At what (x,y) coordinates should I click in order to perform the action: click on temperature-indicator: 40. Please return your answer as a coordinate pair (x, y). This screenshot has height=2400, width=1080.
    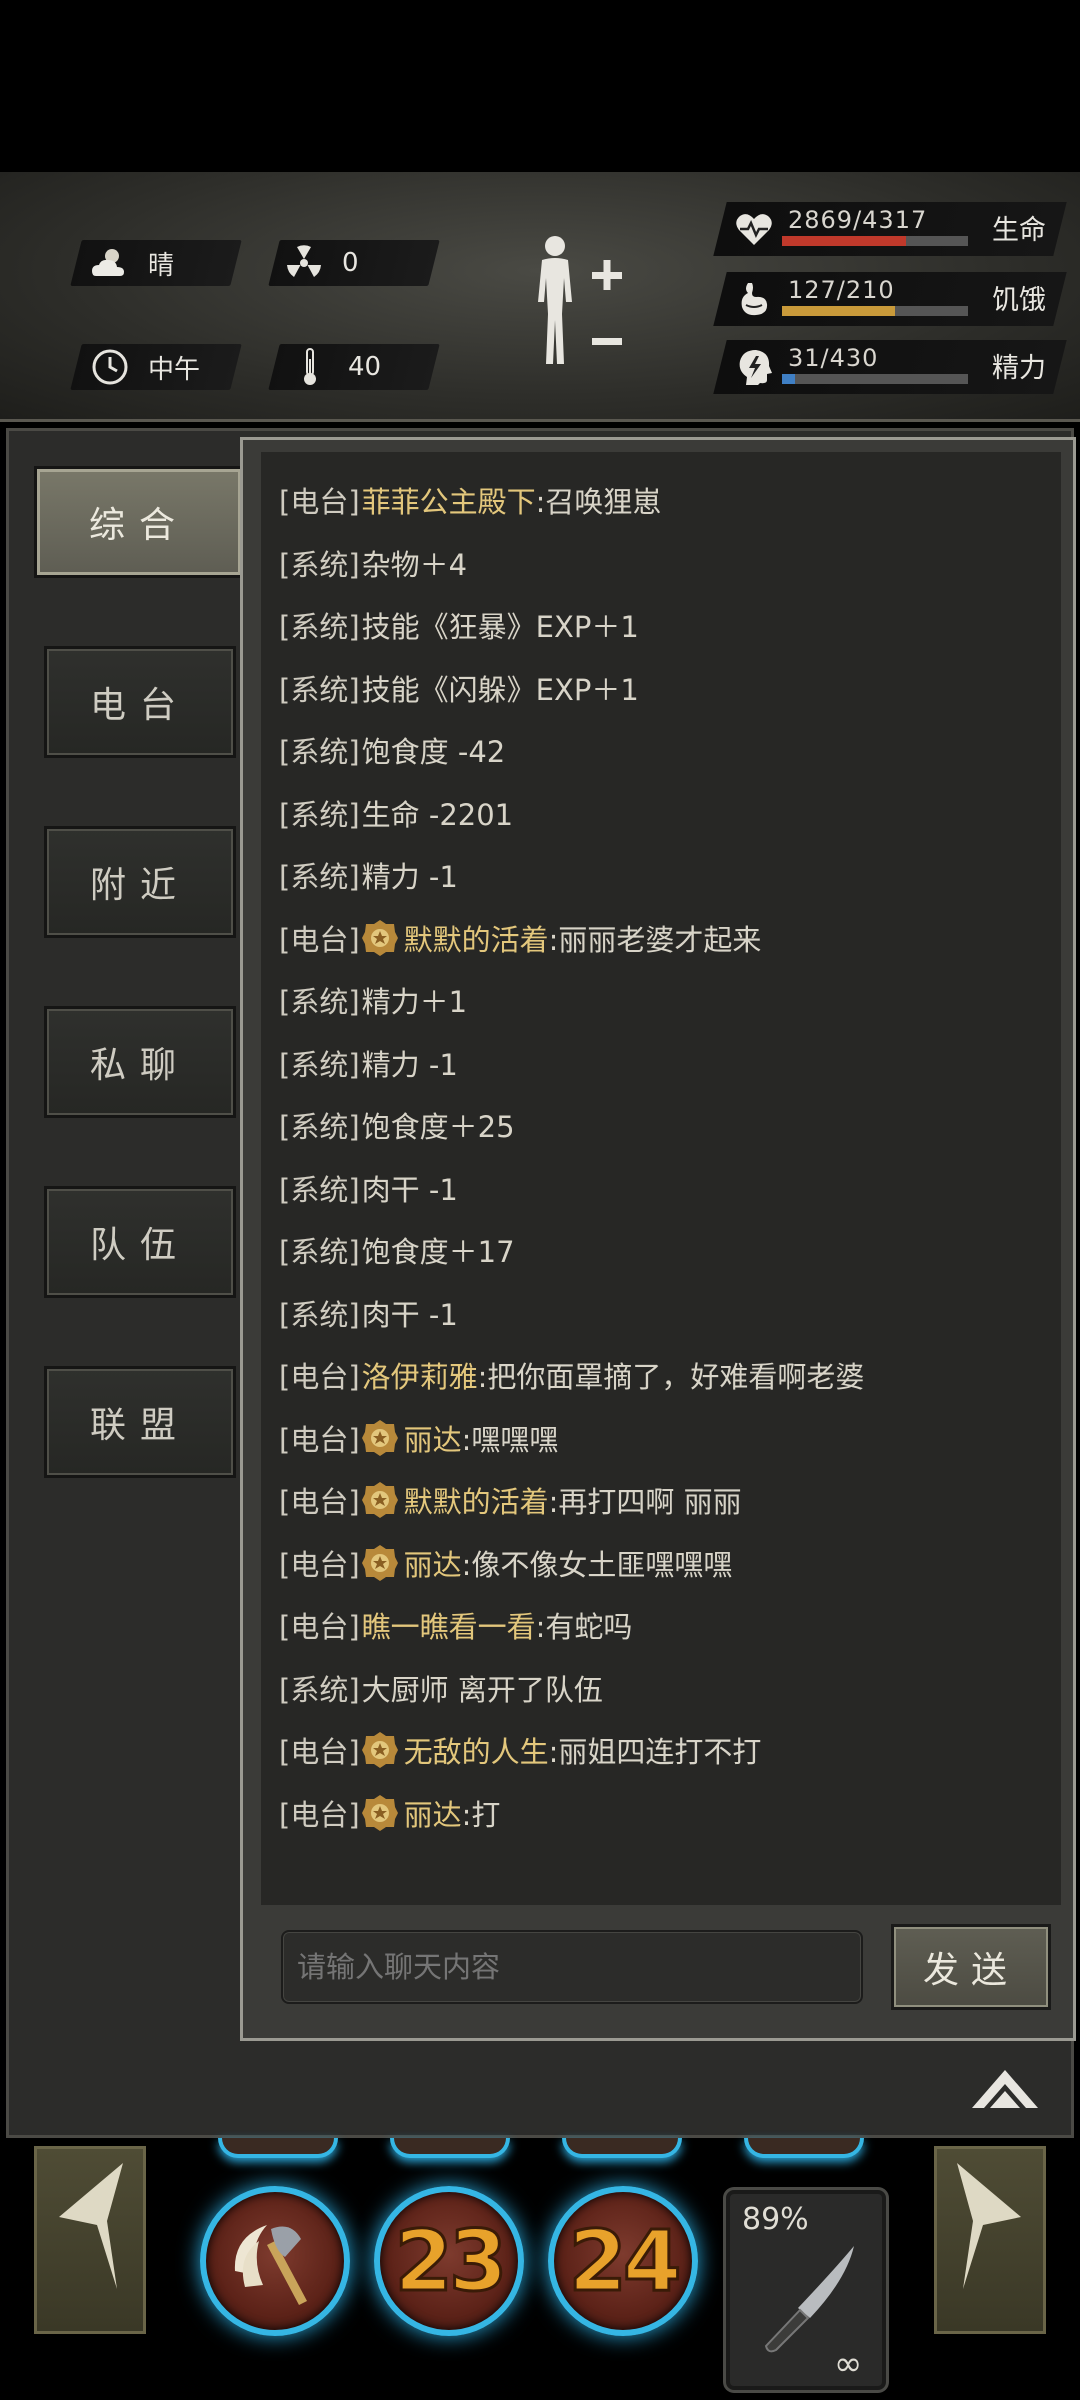
    Looking at the image, I should click on (335, 367).